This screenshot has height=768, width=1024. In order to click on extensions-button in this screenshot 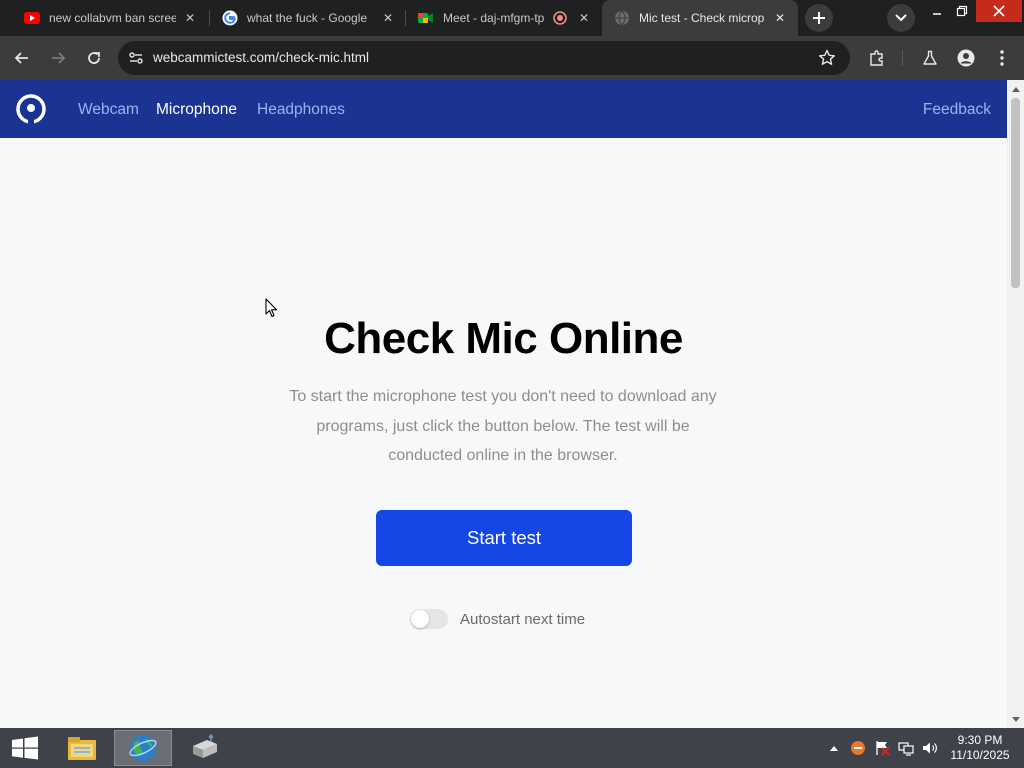, I will do `click(877, 58)`.